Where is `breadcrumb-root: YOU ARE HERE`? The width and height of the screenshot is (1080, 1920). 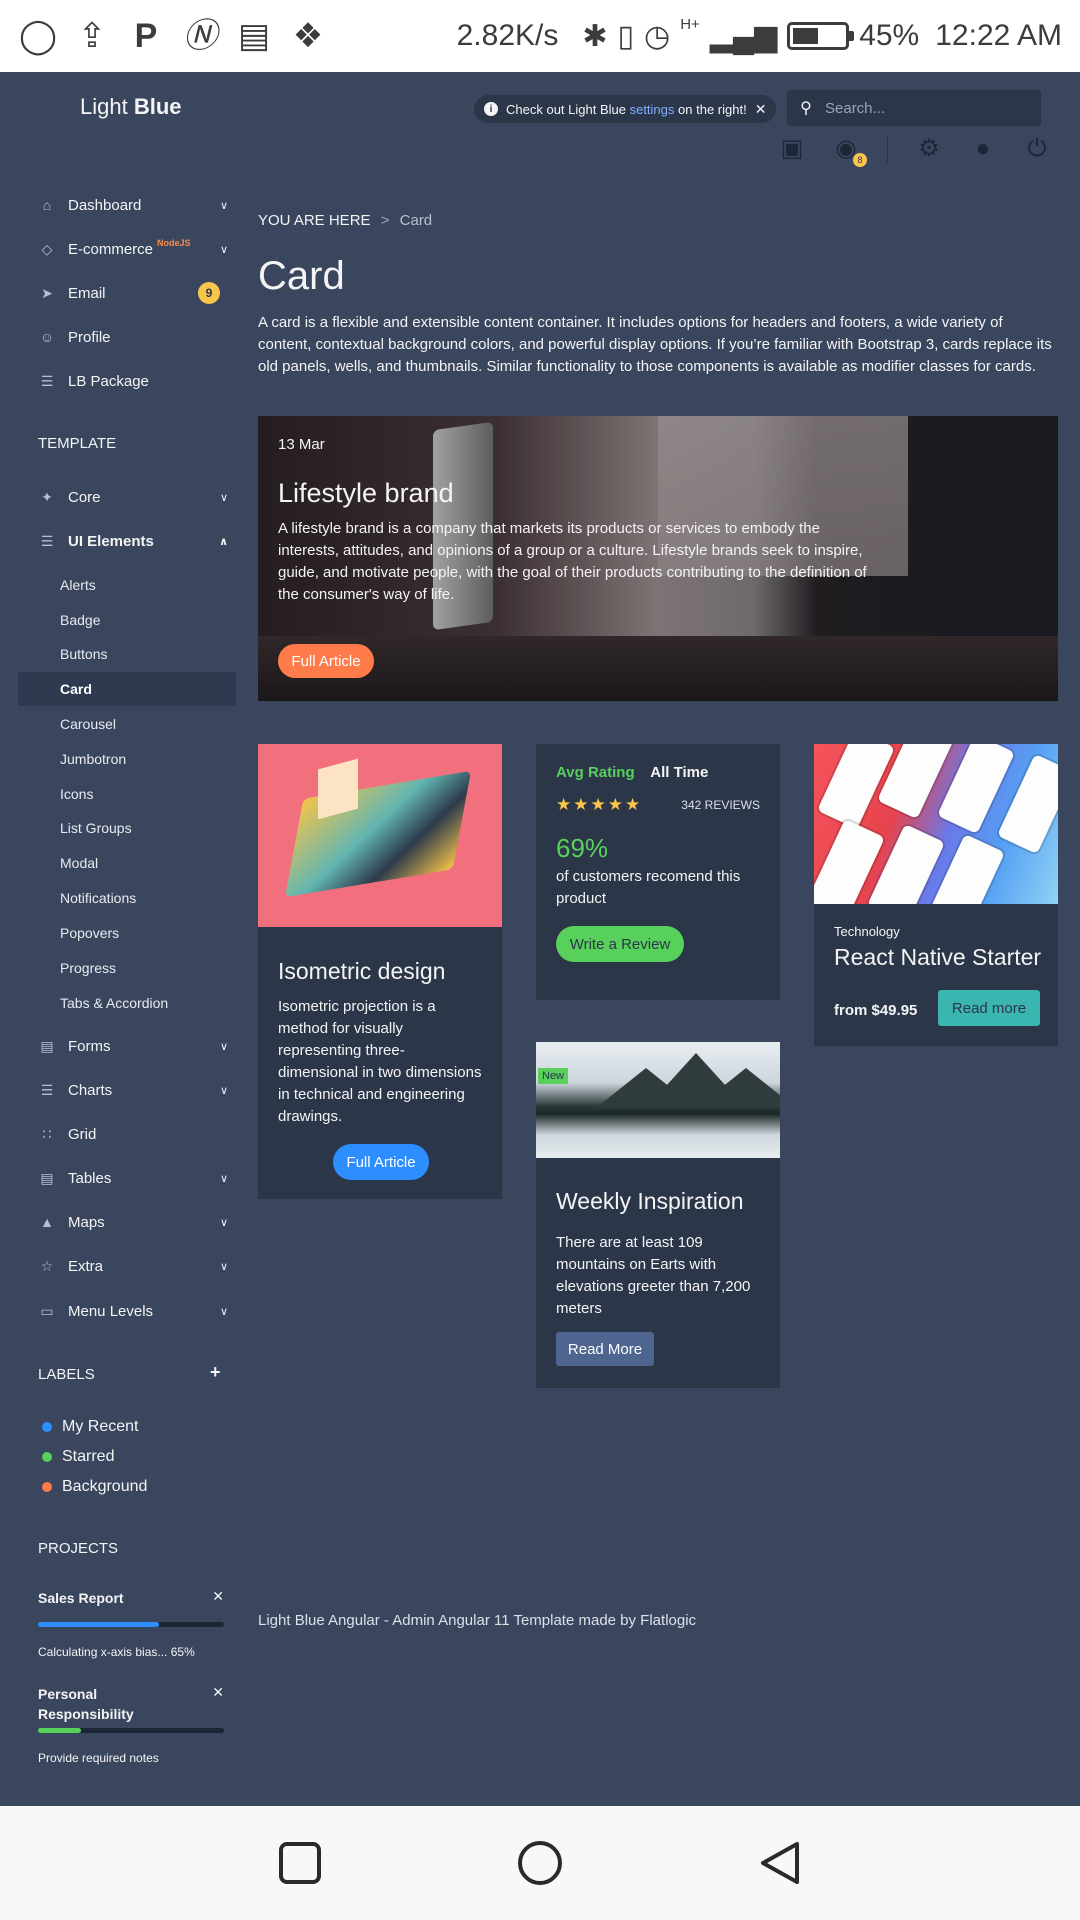
breadcrumb-root: YOU ARE HERE is located at coordinates (314, 220).